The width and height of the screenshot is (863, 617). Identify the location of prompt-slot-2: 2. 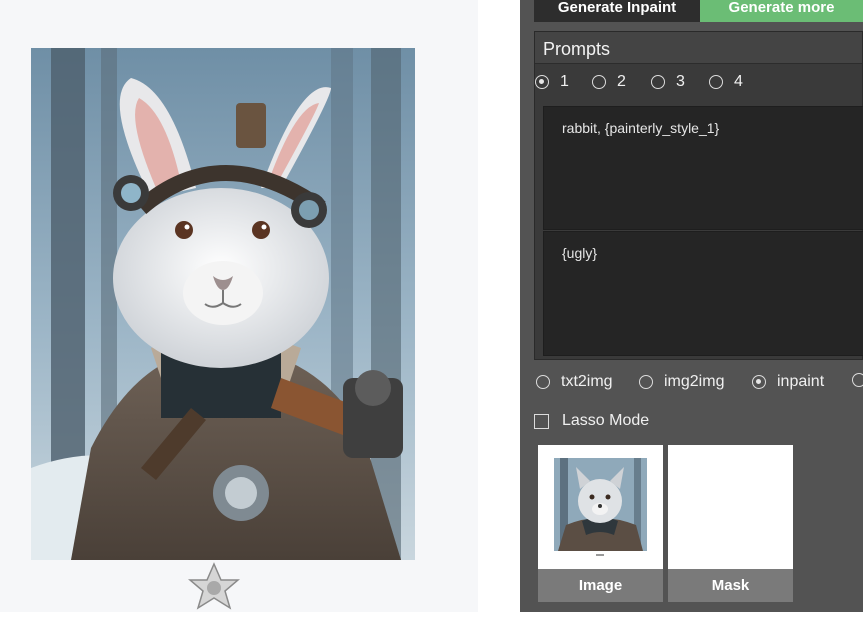
(609, 82).